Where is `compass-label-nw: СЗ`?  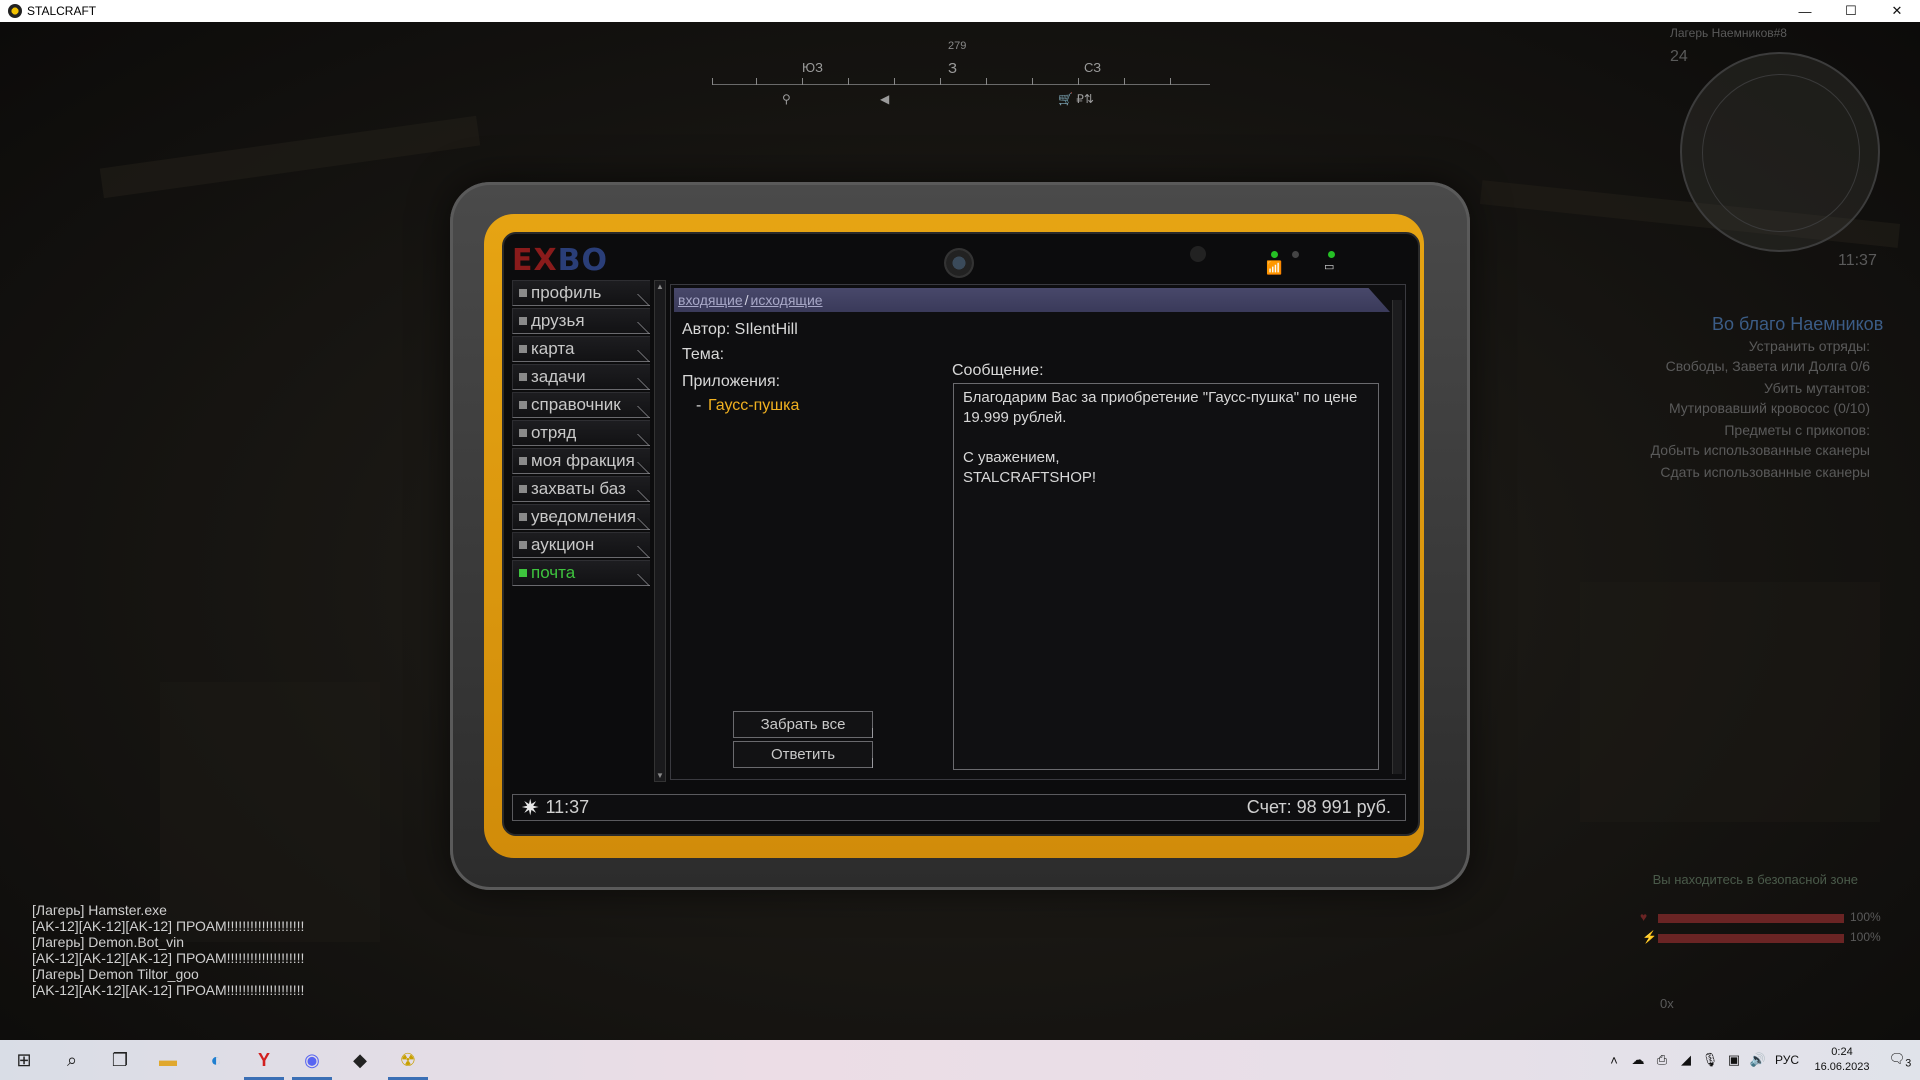 compass-label-nw: СЗ is located at coordinates (1093, 67).